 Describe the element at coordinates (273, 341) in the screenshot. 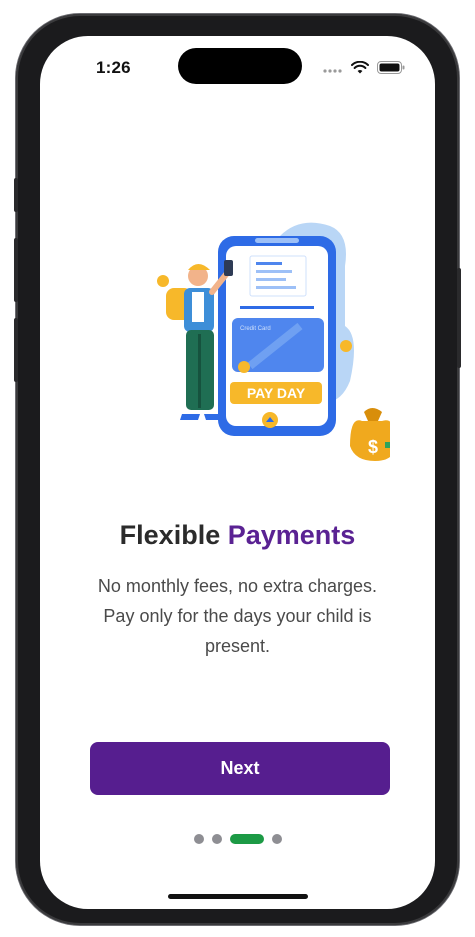

I see `payment-illustration: Credit Card PAY DAY $` at that location.